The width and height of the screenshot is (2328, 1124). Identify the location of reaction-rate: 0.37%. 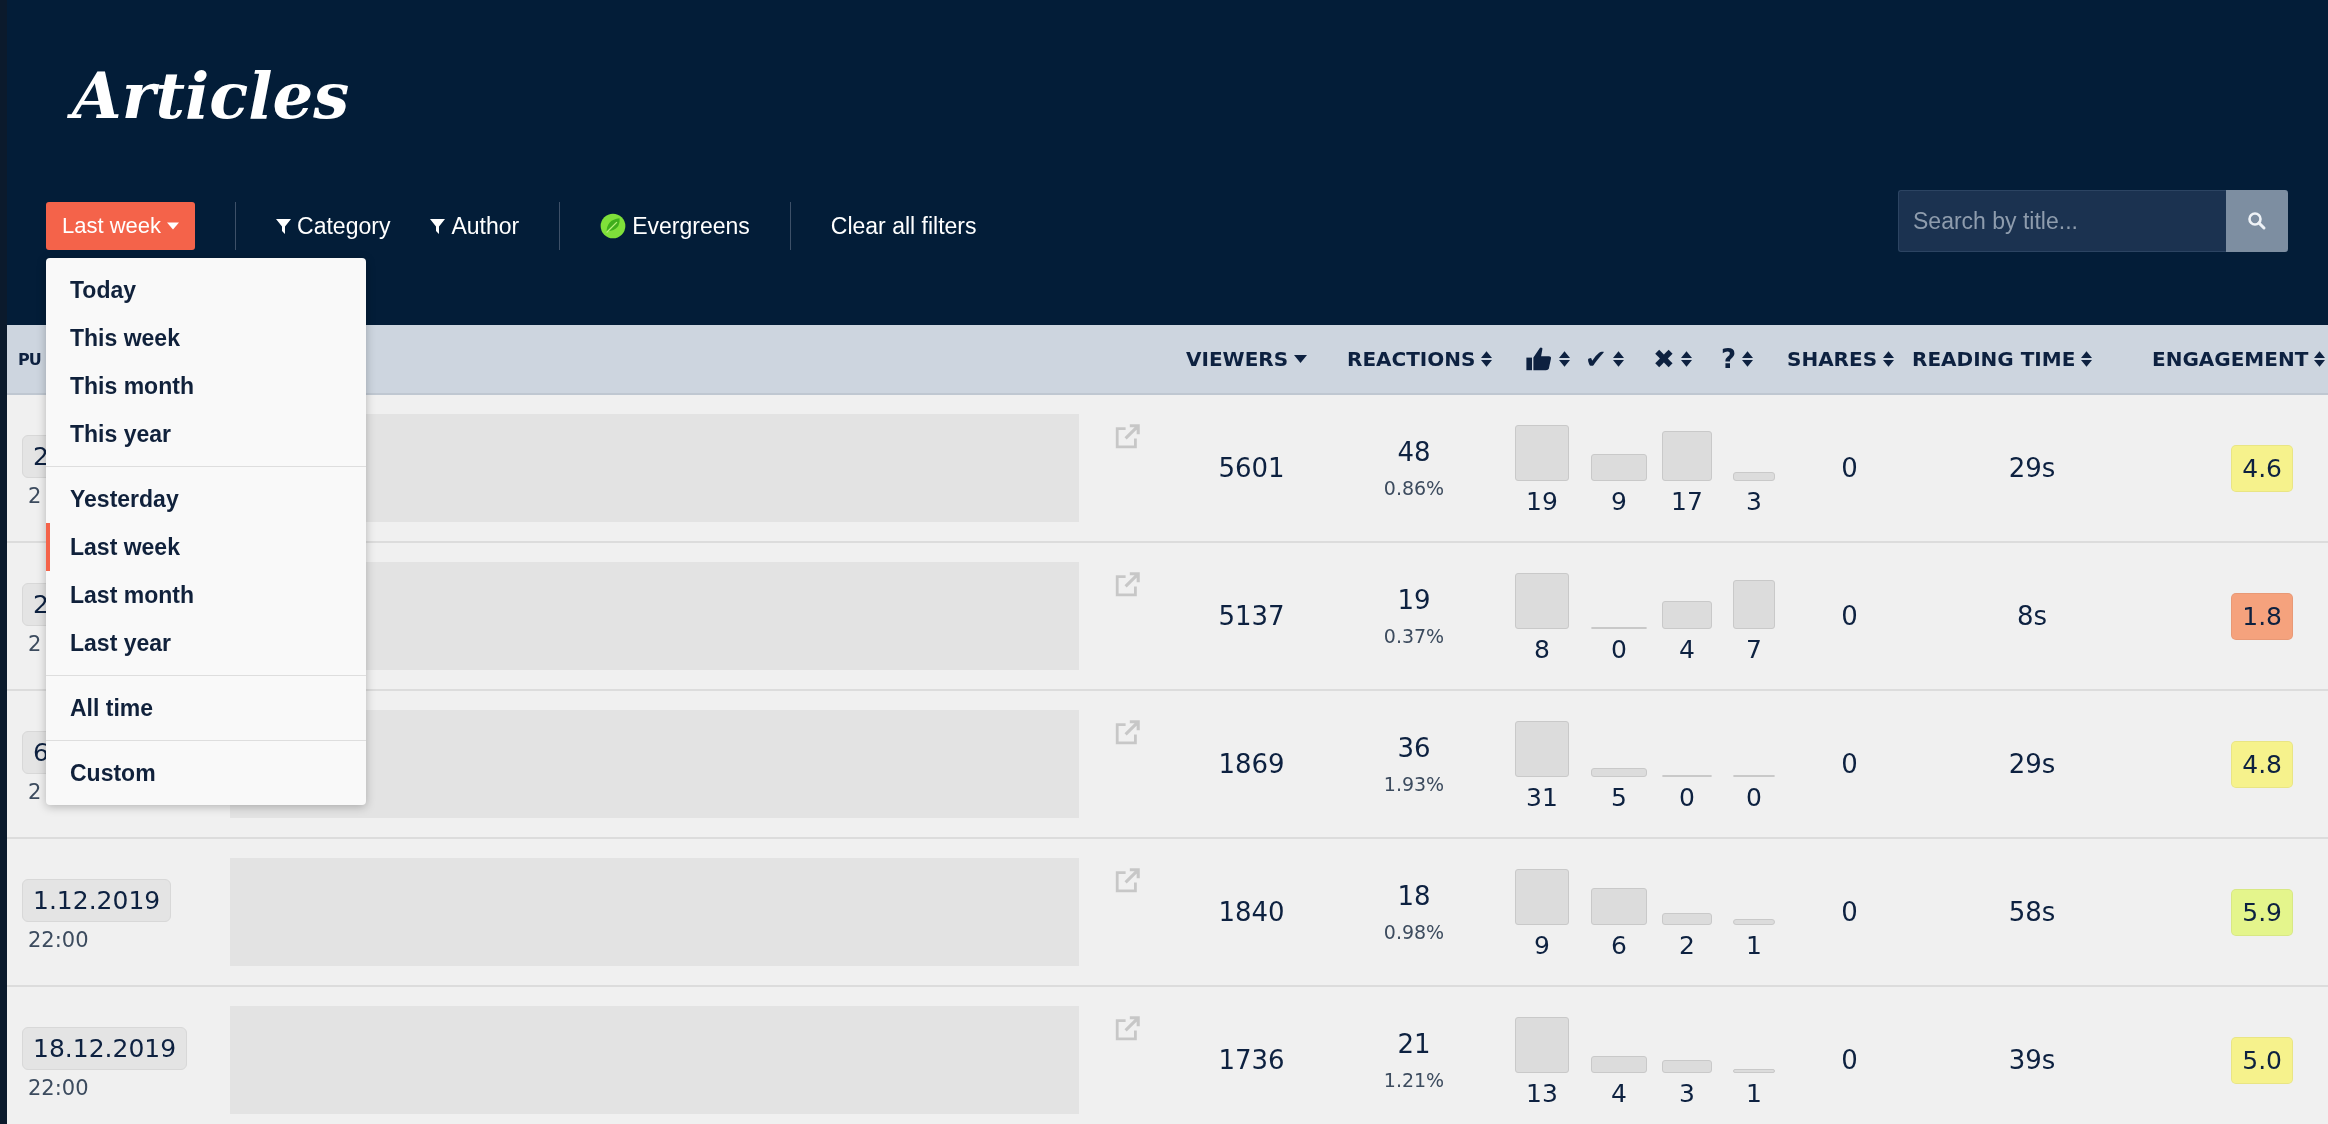
(1414, 636).